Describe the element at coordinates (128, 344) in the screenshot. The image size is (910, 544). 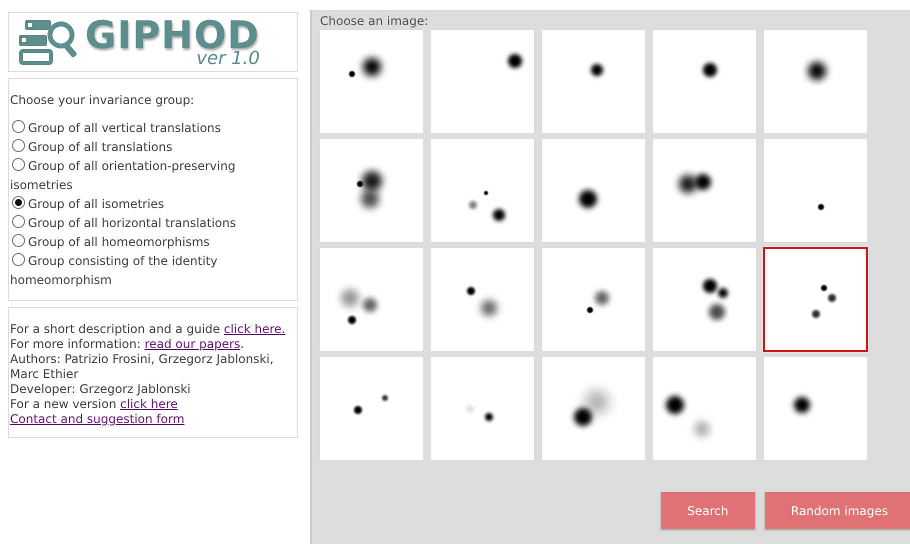
I see `info-text: For more information: read our papers.` at that location.